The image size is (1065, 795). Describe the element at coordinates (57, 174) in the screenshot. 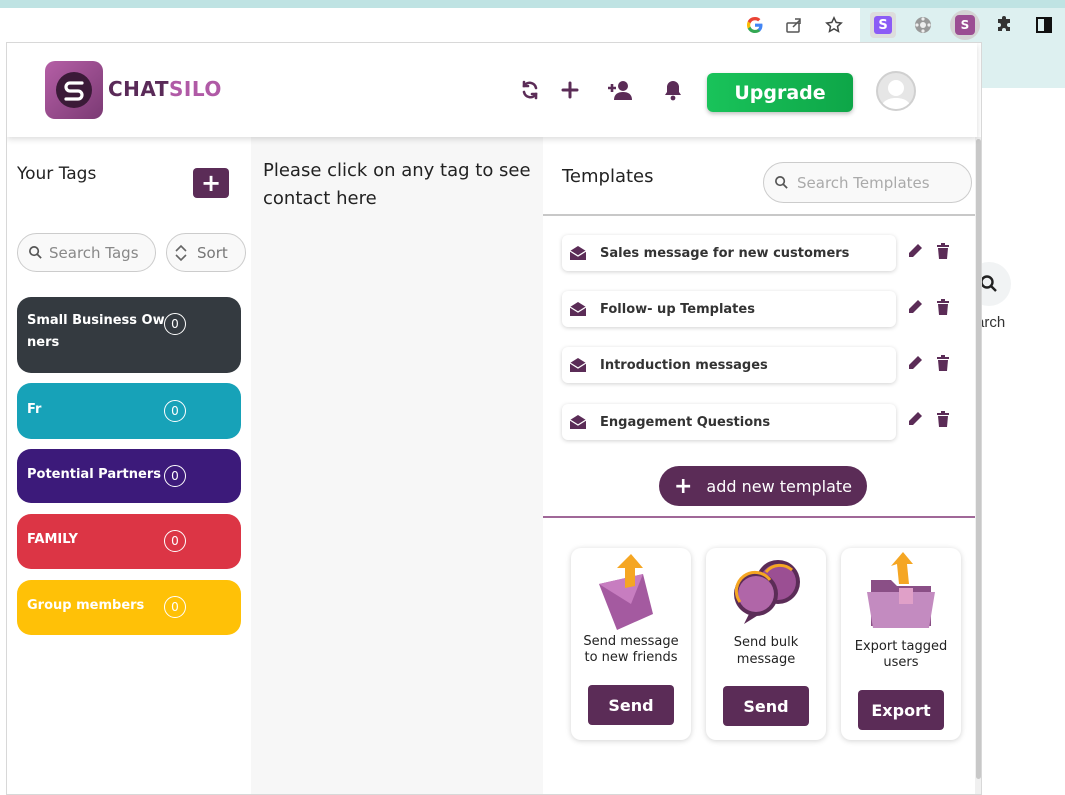

I see `tags-title: Your Tags` at that location.